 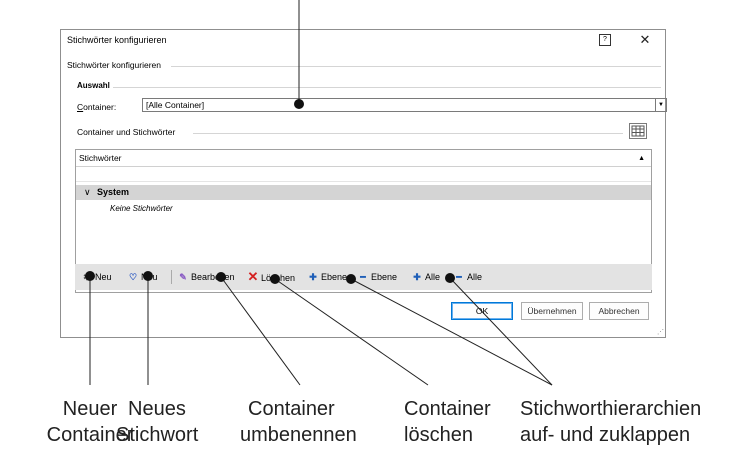 I want to click on pencil-icon: ✎, so click(x=183, y=277).